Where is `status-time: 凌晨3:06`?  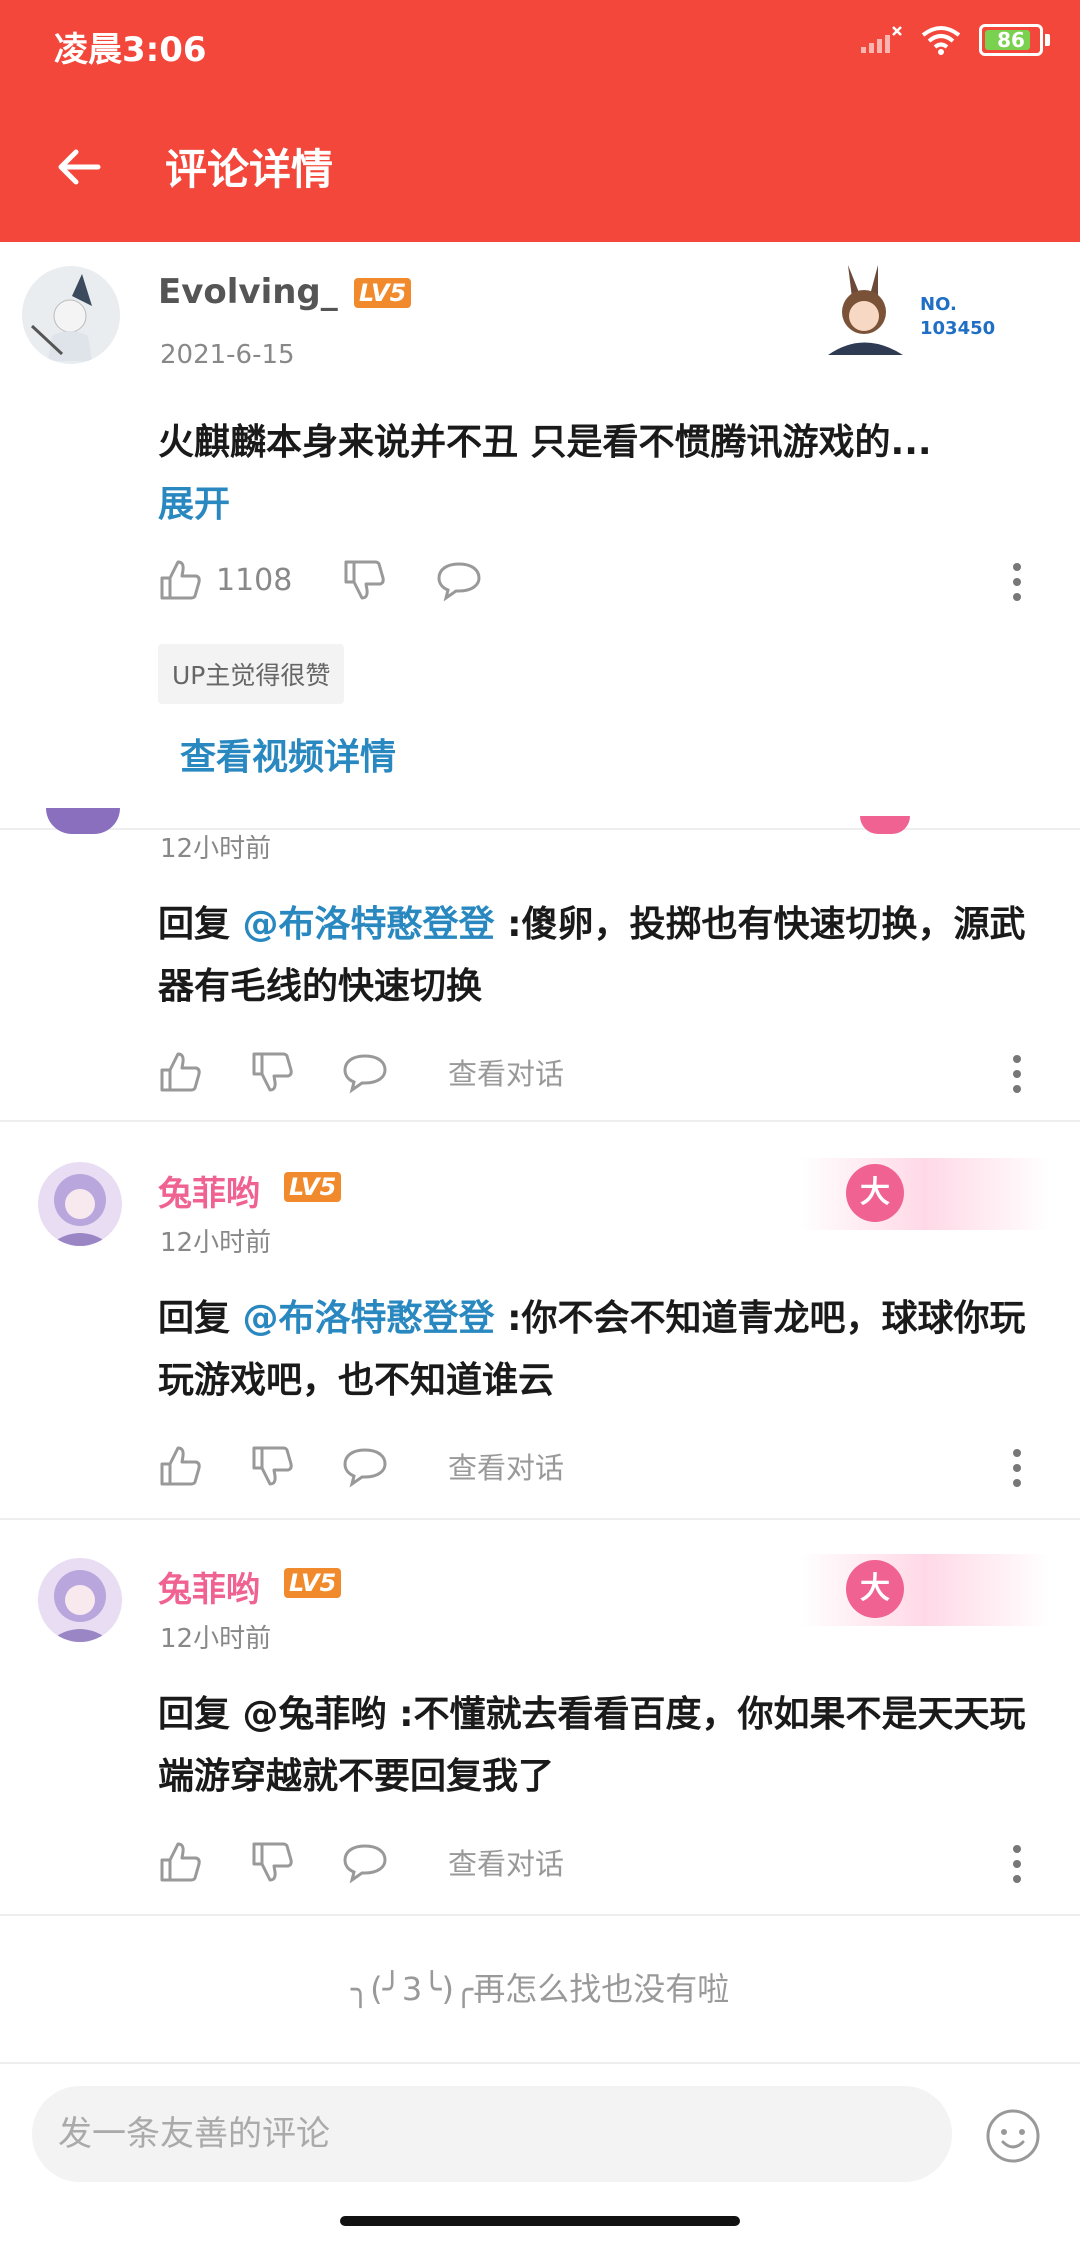 status-time: 凌晨3:06 is located at coordinates (130, 50).